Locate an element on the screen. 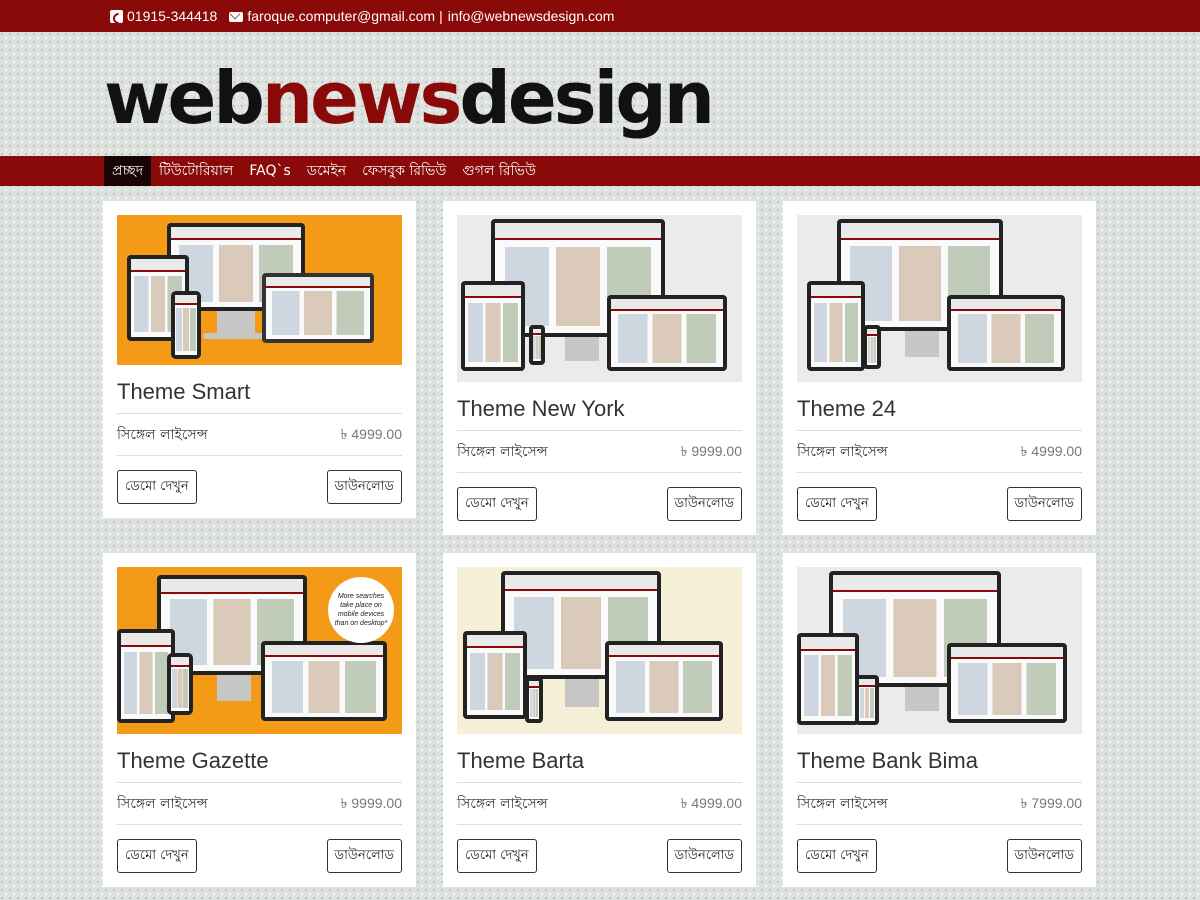 This screenshot has width=1200, height=900. product-title: Theme Smart is located at coordinates (259, 396).